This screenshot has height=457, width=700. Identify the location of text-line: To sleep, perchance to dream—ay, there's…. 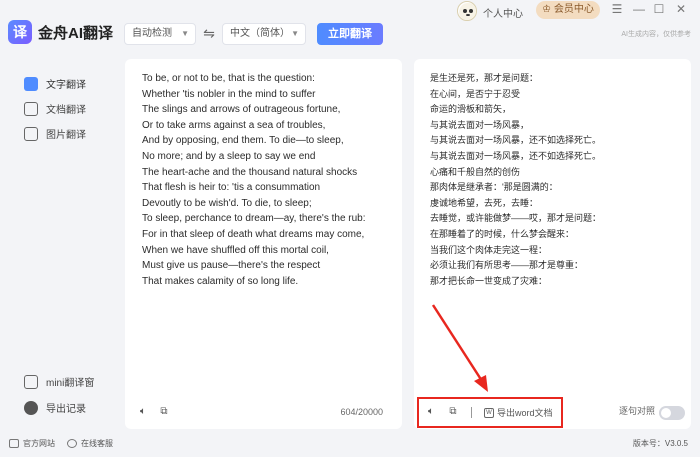
(254, 219).